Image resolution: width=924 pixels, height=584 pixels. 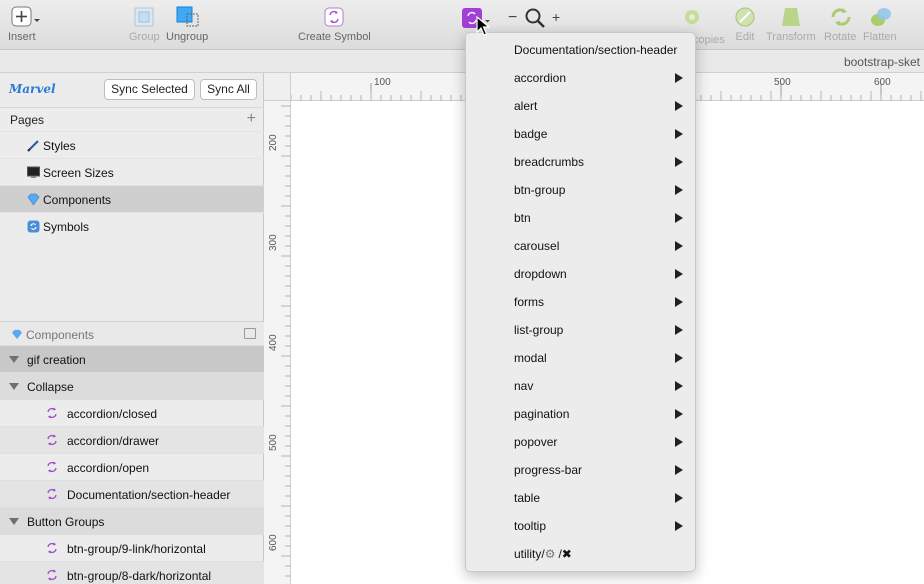 I want to click on cross-icon: ✖, so click(x=566, y=554).